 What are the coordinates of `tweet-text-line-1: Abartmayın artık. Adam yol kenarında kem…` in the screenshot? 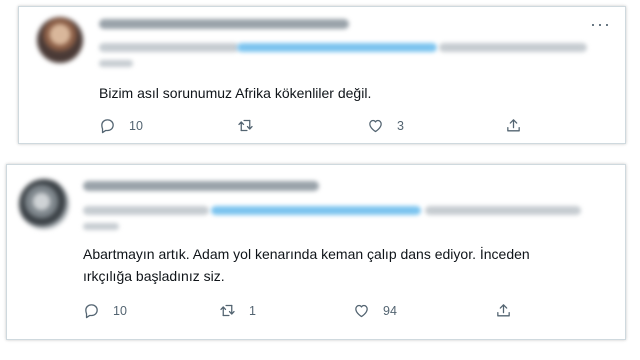 It's located at (306, 254).